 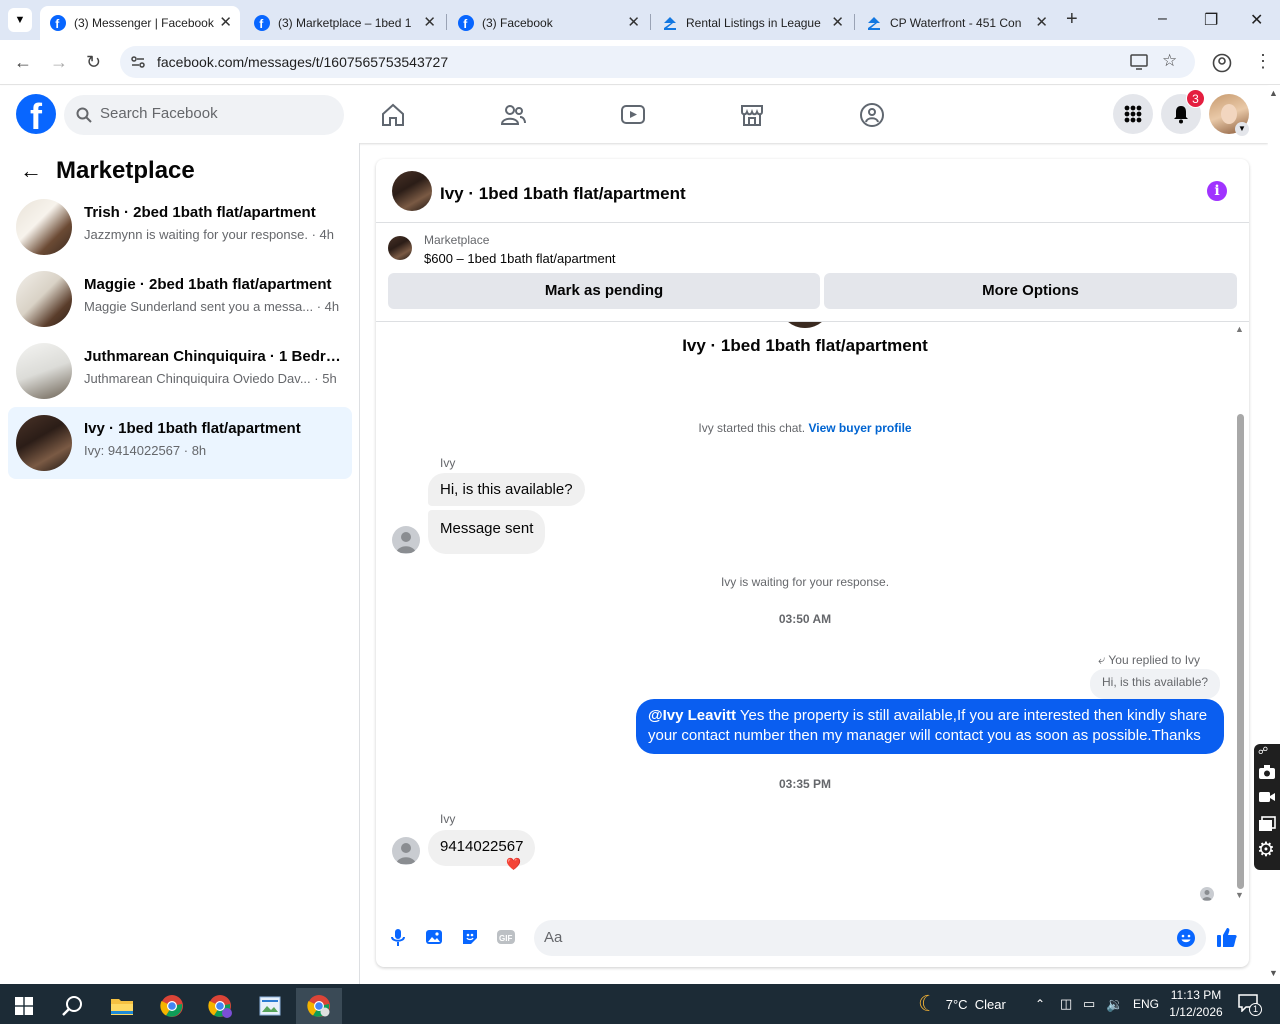 What do you see at coordinates (1242, 129) in the screenshot?
I see `account-chevron-icon: ▼` at bounding box center [1242, 129].